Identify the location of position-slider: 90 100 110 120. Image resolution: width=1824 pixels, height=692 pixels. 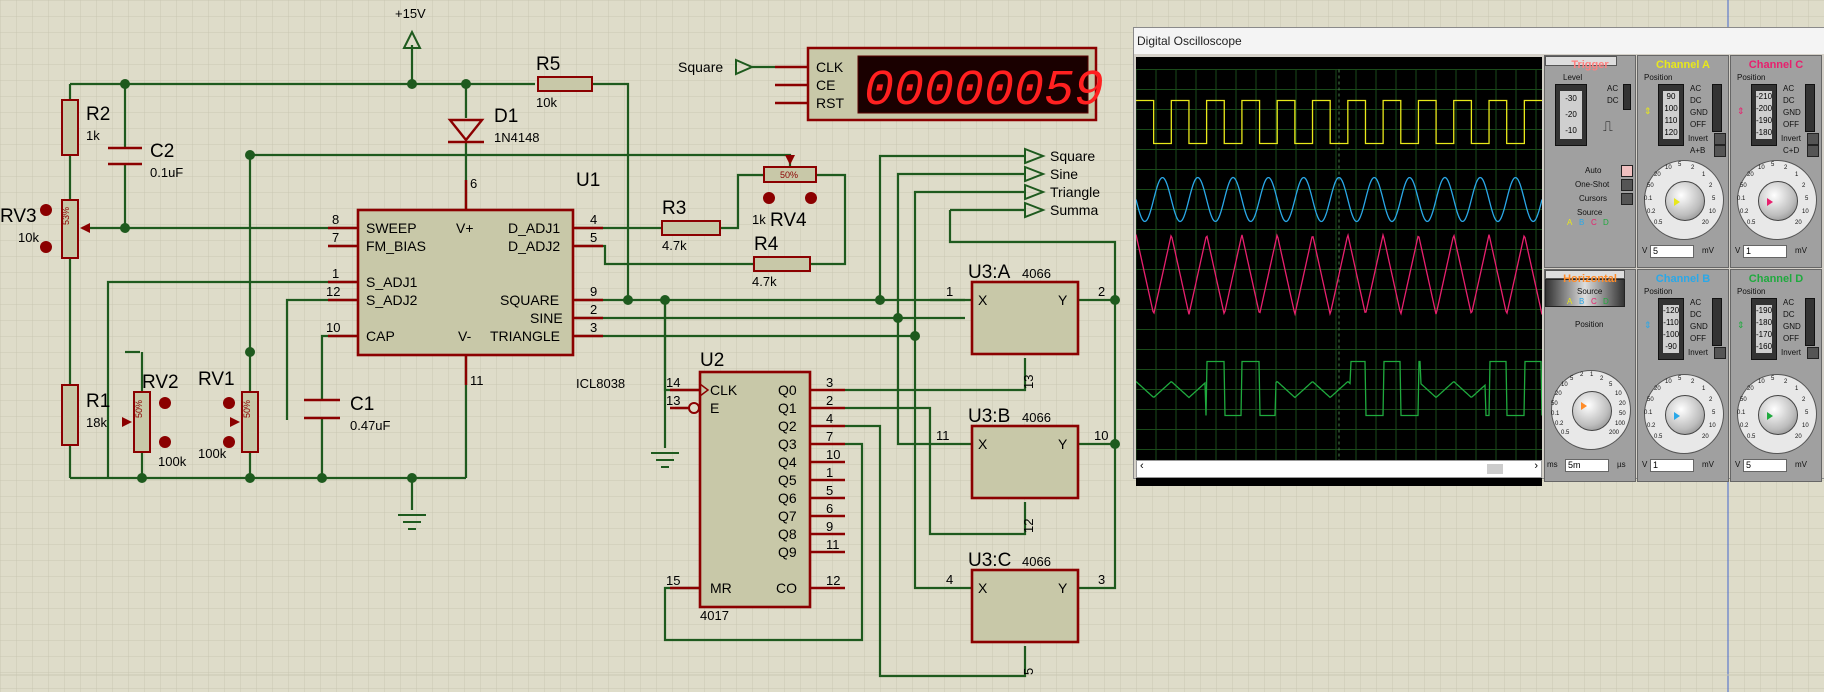
(1671, 115).